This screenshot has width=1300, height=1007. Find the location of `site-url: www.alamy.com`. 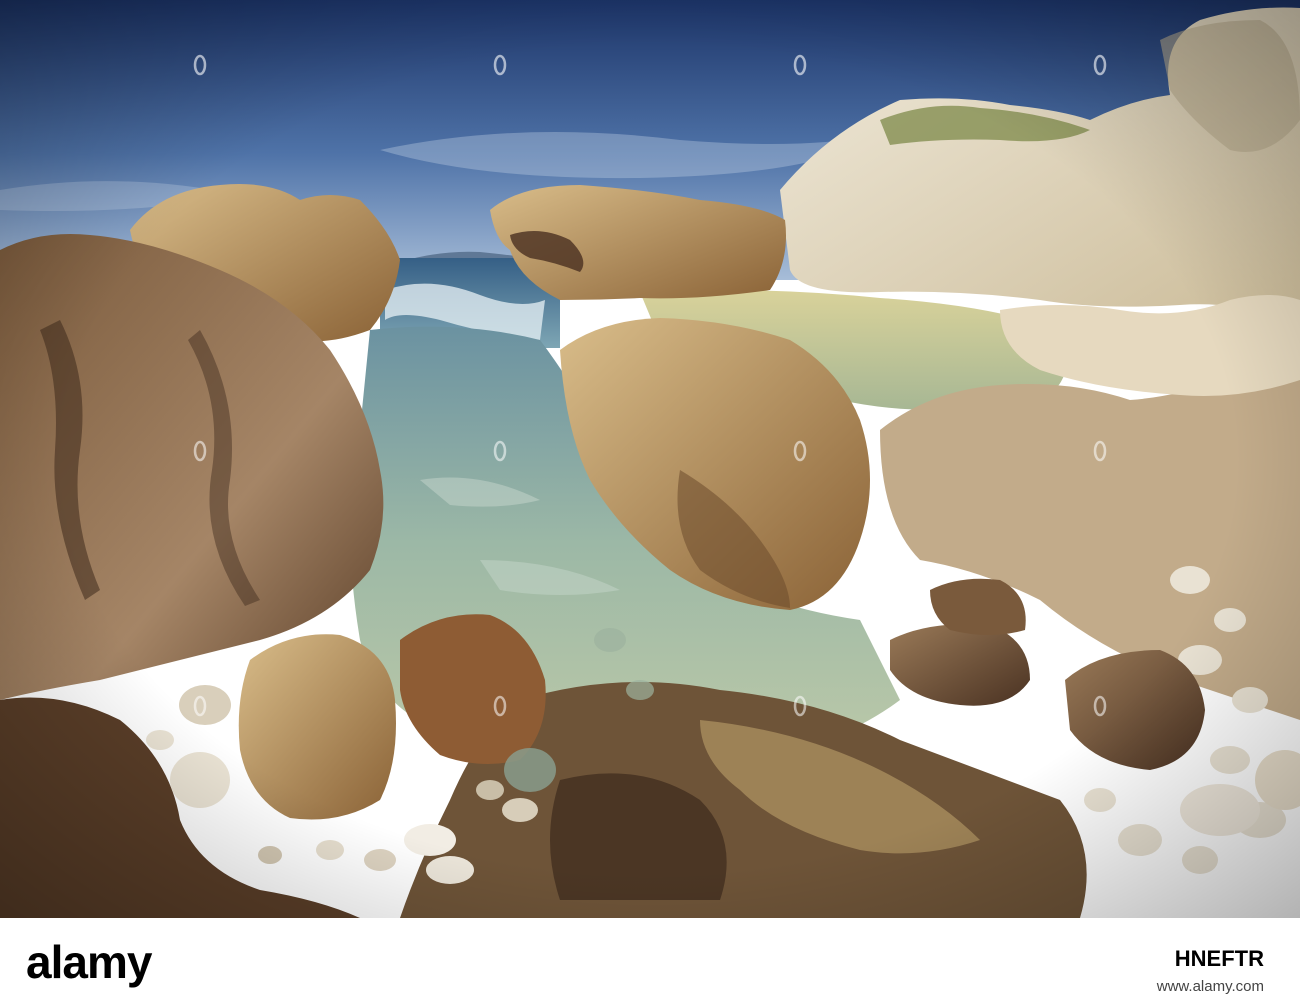

site-url: www.alamy.com is located at coordinates (1210, 986).